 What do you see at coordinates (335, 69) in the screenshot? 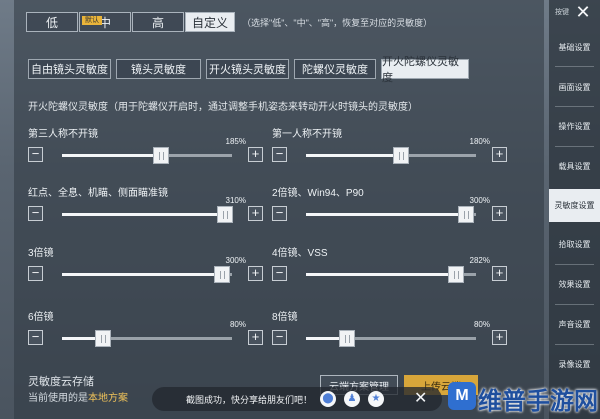
I see `tab-gyroscope: 陀螺仪灵敏度` at bounding box center [335, 69].